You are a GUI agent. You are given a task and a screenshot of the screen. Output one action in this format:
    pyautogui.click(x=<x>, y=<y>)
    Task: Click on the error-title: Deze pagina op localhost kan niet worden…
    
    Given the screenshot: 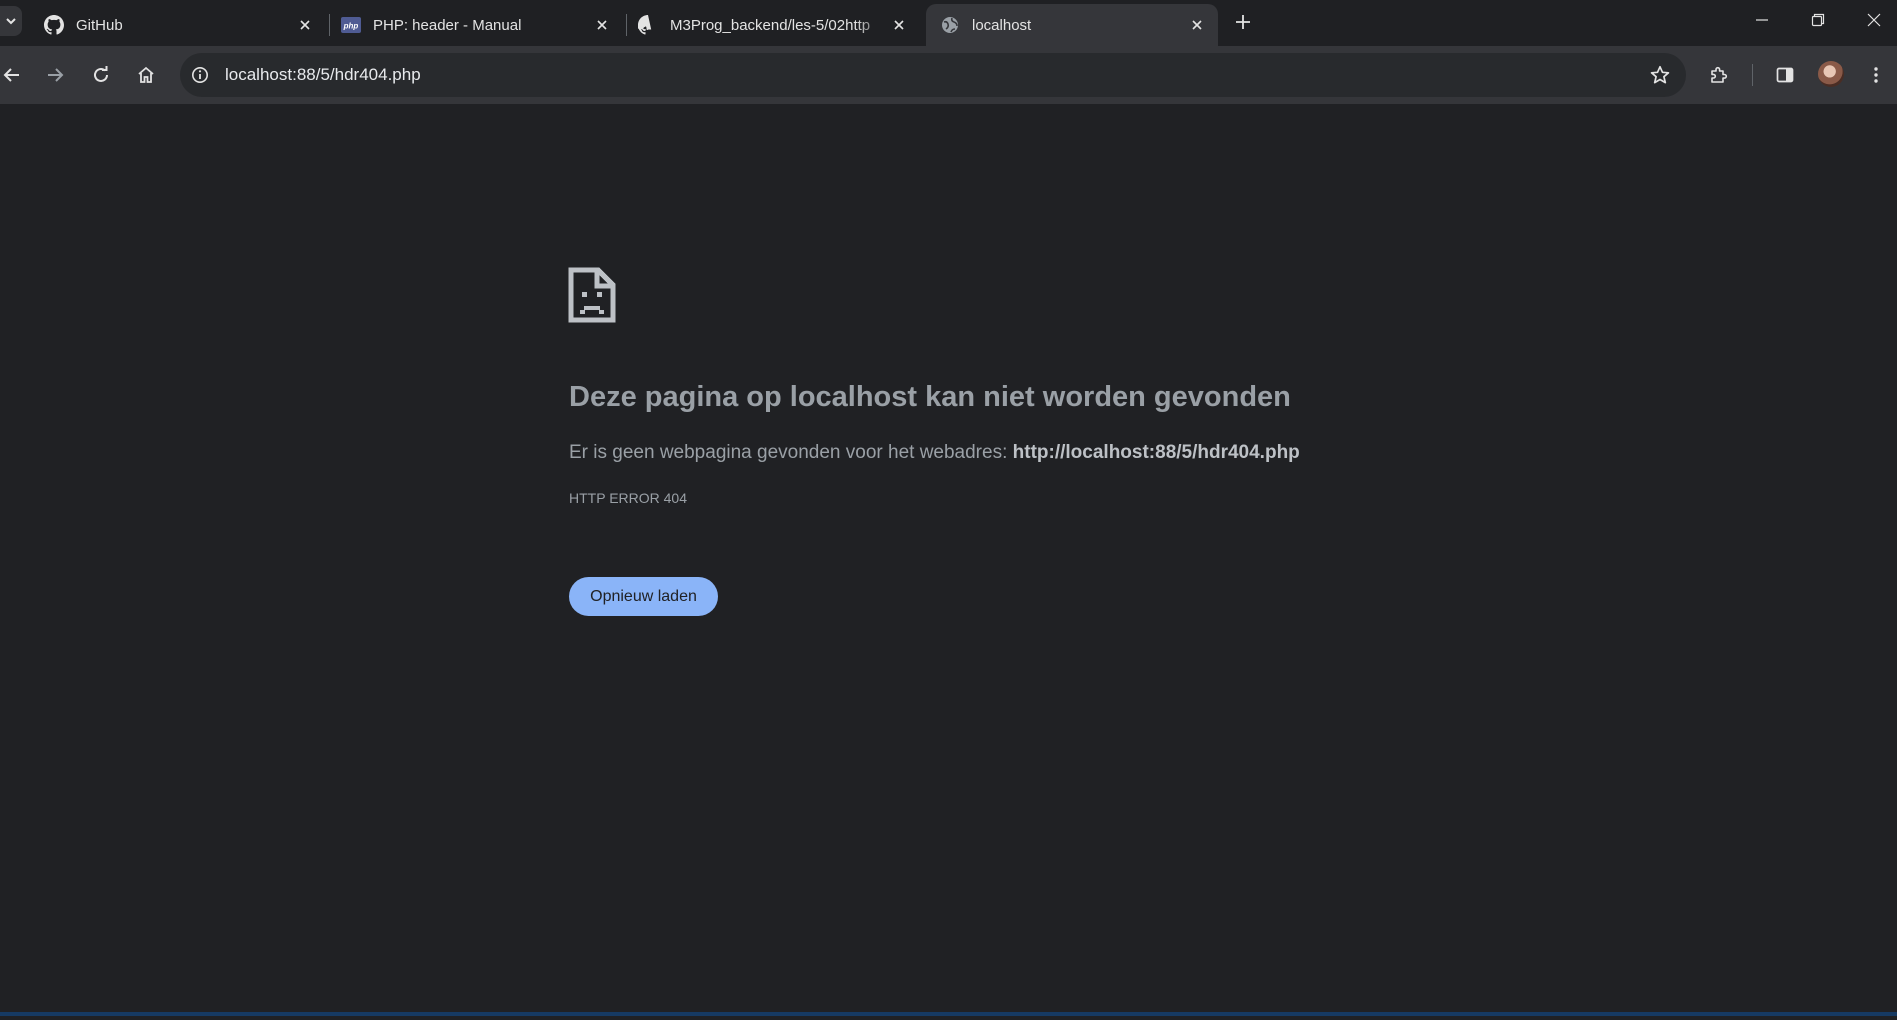 What is the action you would take?
    pyautogui.click(x=930, y=397)
    